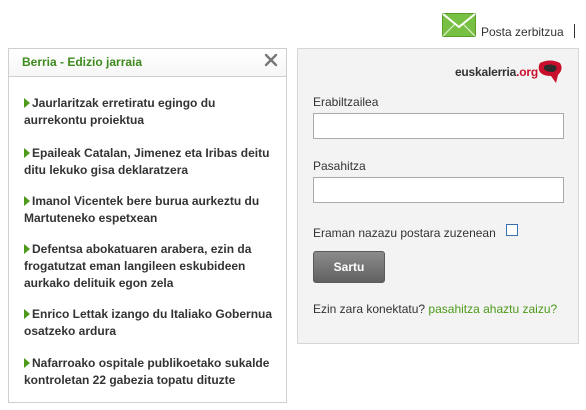  What do you see at coordinates (369, 309) in the screenshot?
I see `forgot-prefix: Ezin zara konektatu?` at bounding box center [369, 309].